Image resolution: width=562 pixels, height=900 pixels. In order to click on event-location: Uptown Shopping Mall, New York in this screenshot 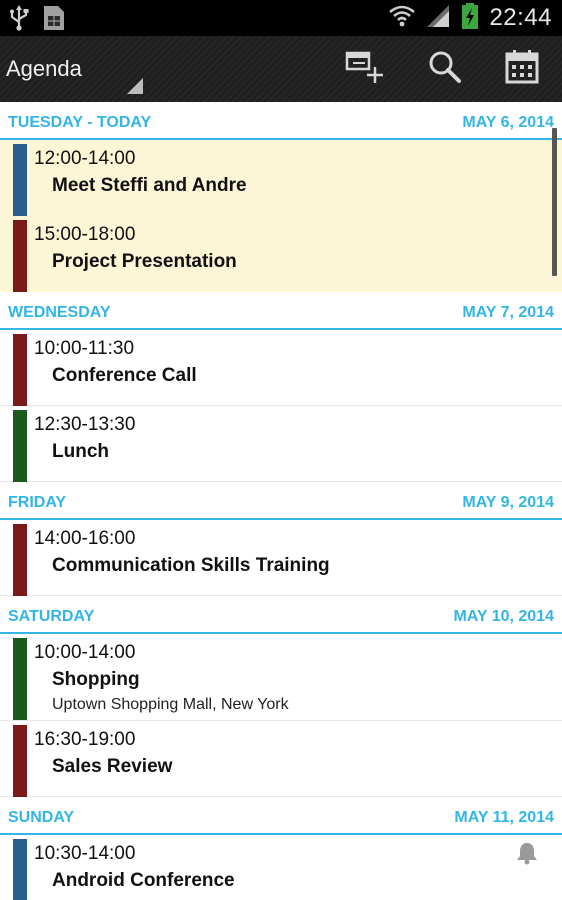, I will do `click(170, 704)`.